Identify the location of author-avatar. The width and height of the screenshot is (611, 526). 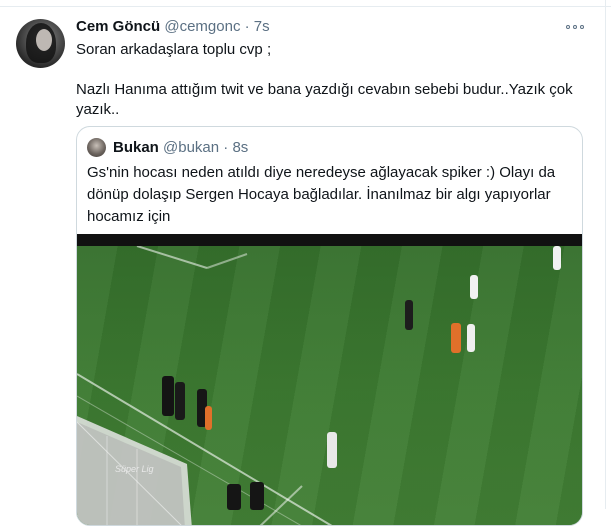
(40, 43).